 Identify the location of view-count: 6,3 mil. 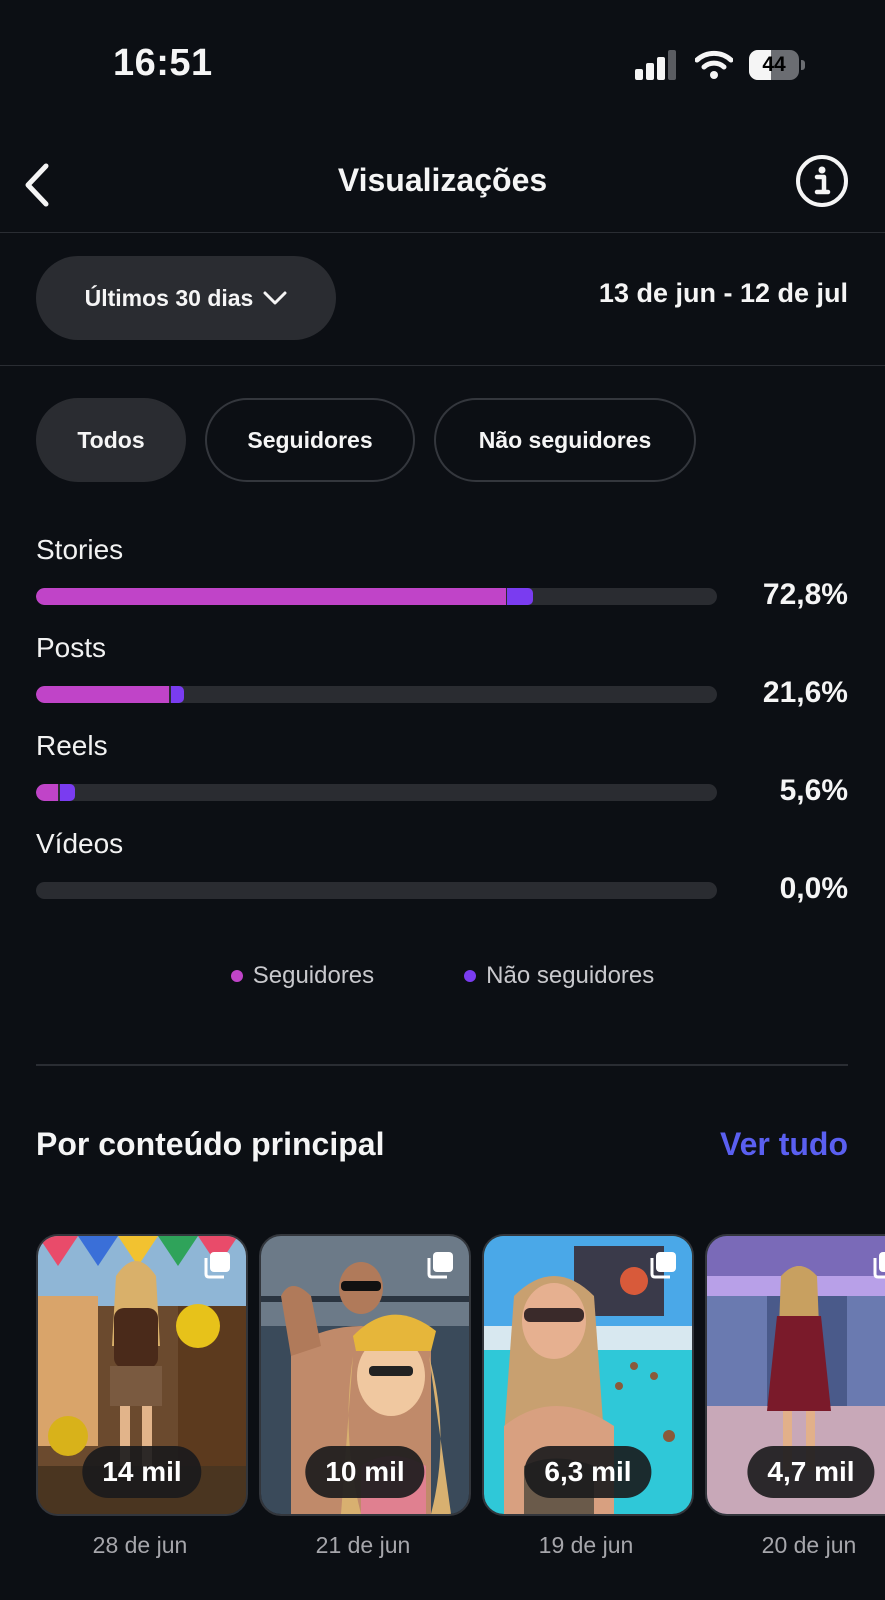
(588, 1472).